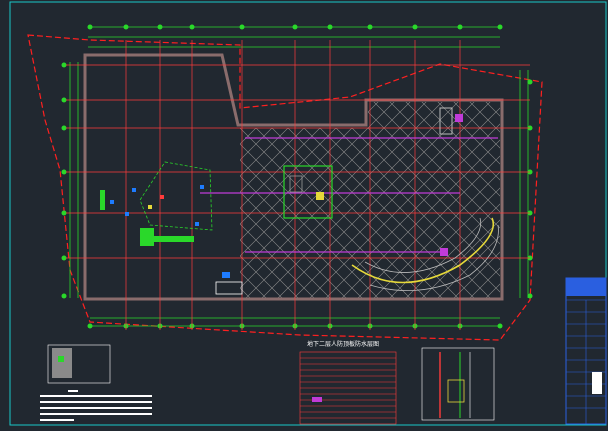 This screenshot has width=608, height=431. What do you see at coordinates (586, 351) in the screenshot?
I see `title-block` at bounding box center [586, 351].